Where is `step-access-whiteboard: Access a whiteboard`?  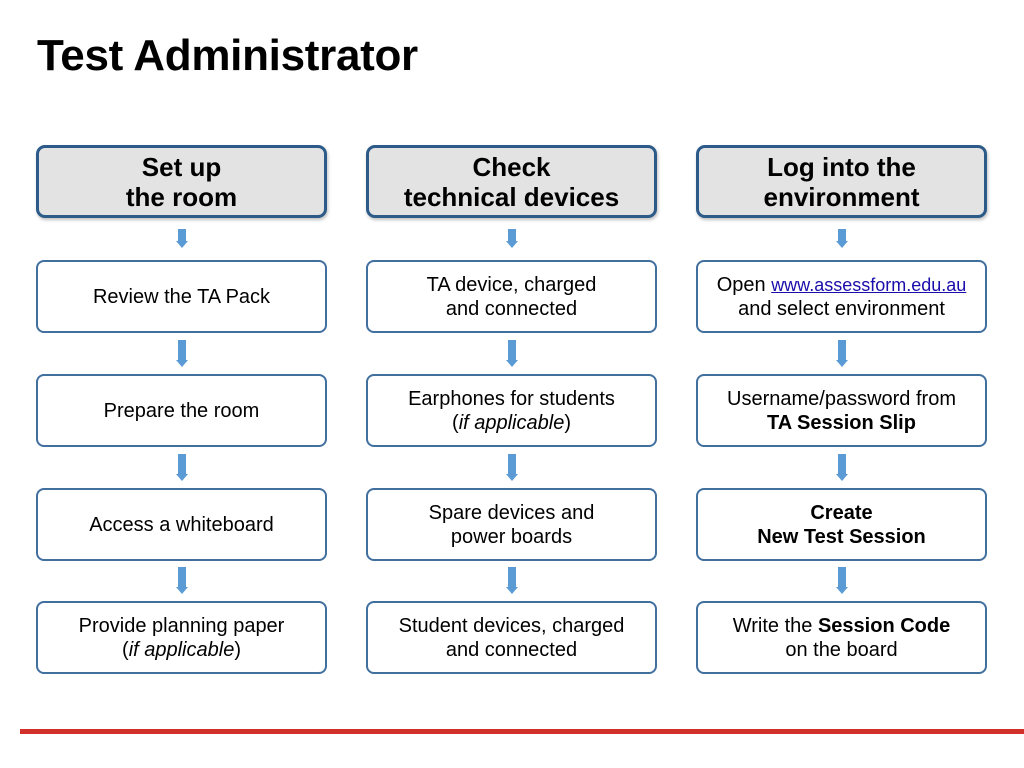 step-access-whiteboard: Access a whiteboard is located at coordinates (181, 524).